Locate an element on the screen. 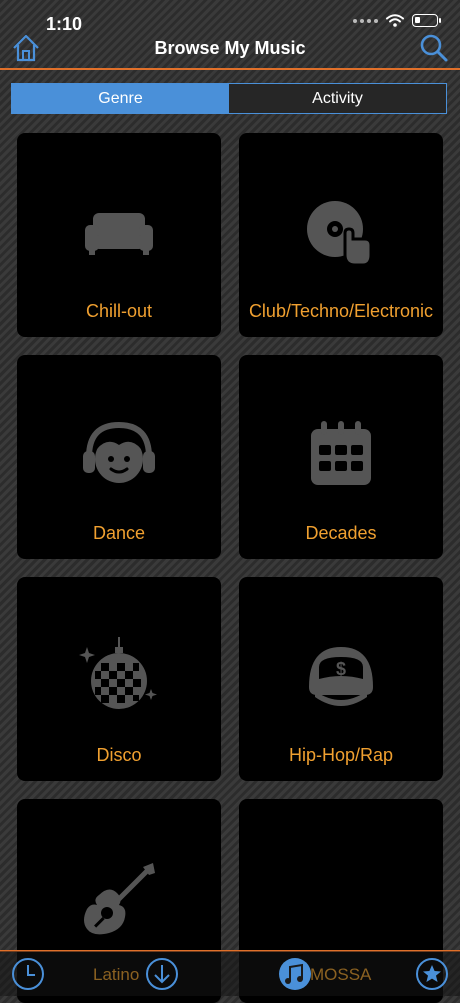  star-icon is located at coordinates (432, 974).